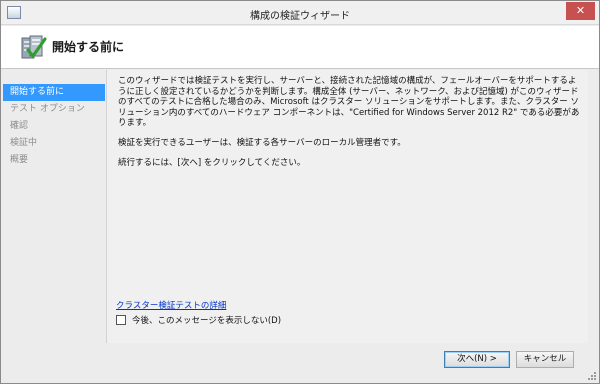  What do you see at coordinates (54, 92) in the screenshot?
I see `nav-step-before-you-begin: 開始する前に` at bounding box center [54, 92].